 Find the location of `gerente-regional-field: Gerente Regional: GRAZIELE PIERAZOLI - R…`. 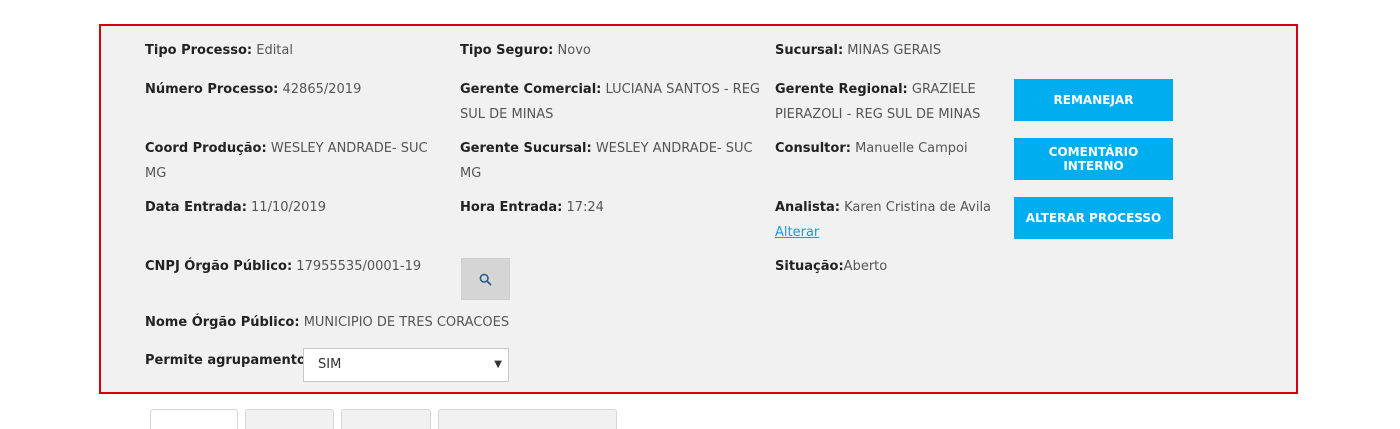

gerente-regional-field: Gerente Regional: GRAZIELE PIERAZOLI - R… is located at coordinates (877, 102).